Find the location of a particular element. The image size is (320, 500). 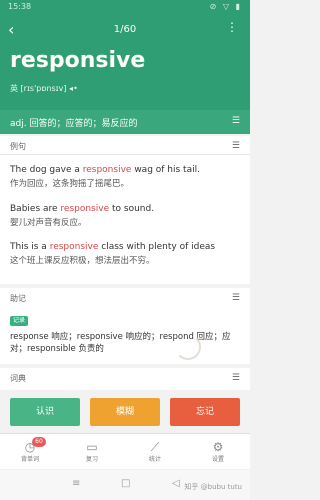

example-translation-1: 作为回应，这条狗摇了摇尾巴。 is located at coordinates (70, 184).